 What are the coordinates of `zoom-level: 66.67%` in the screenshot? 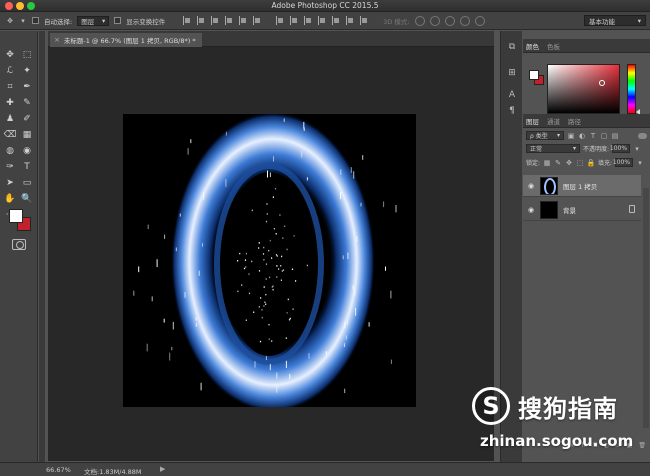 It's located at (58, 470).